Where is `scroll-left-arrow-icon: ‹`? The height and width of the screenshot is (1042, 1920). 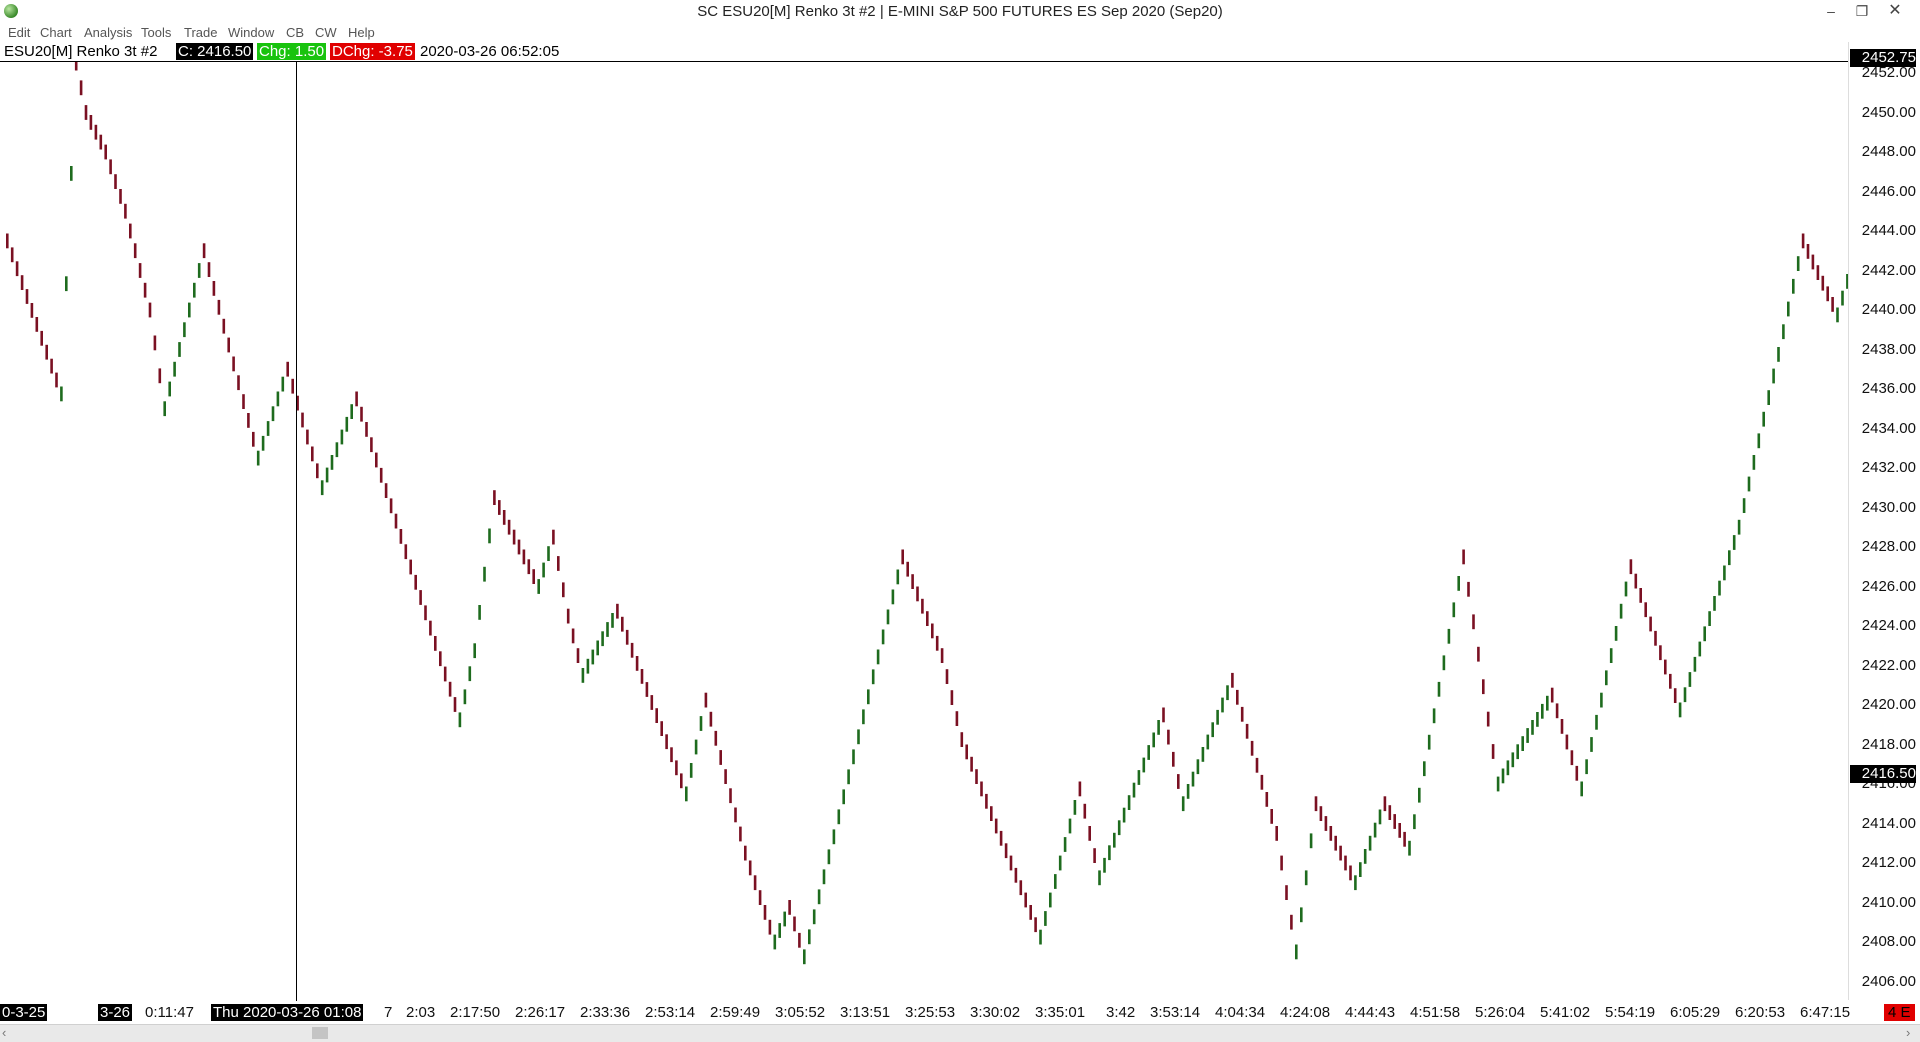
scroll-left-arrow-icon: ‹ is located at coordinates (4, 1032).